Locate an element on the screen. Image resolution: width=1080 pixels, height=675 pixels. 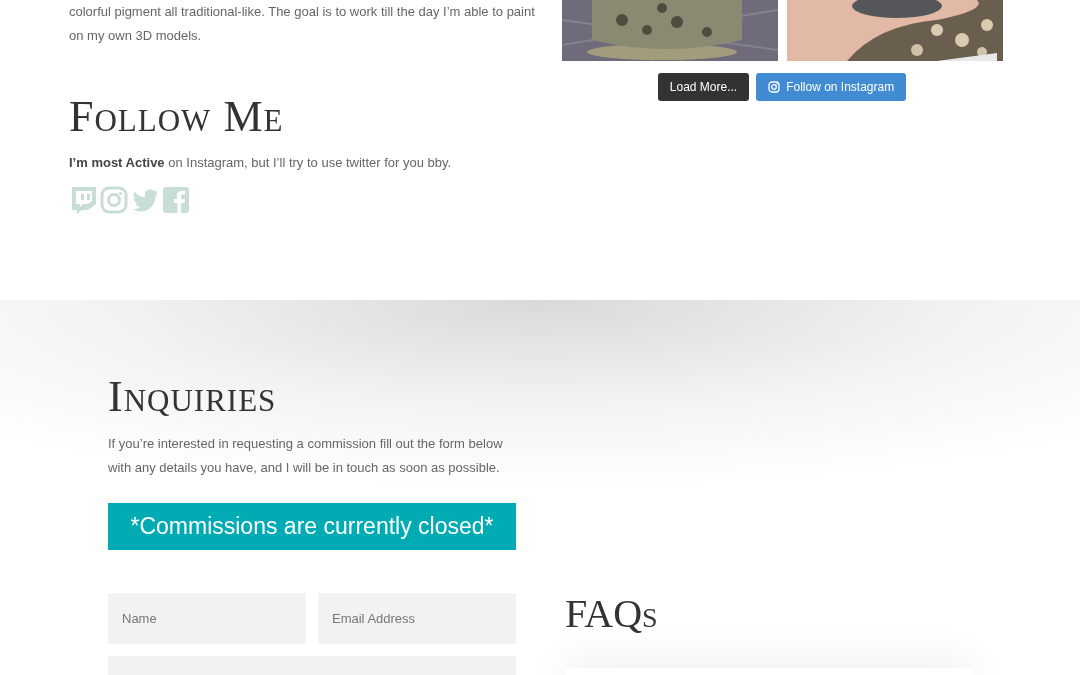
follow-button: Follow on Instagram is located at coordinates (831, 87).